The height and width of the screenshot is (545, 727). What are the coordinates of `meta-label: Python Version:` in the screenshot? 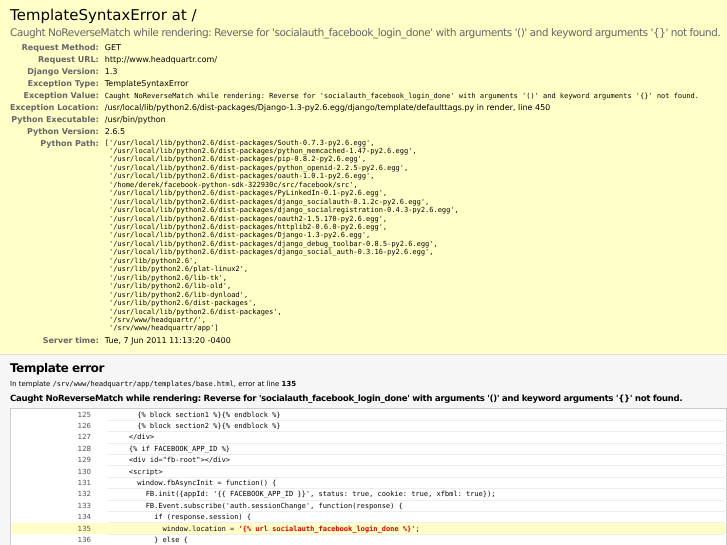 It's located at (57, 131).